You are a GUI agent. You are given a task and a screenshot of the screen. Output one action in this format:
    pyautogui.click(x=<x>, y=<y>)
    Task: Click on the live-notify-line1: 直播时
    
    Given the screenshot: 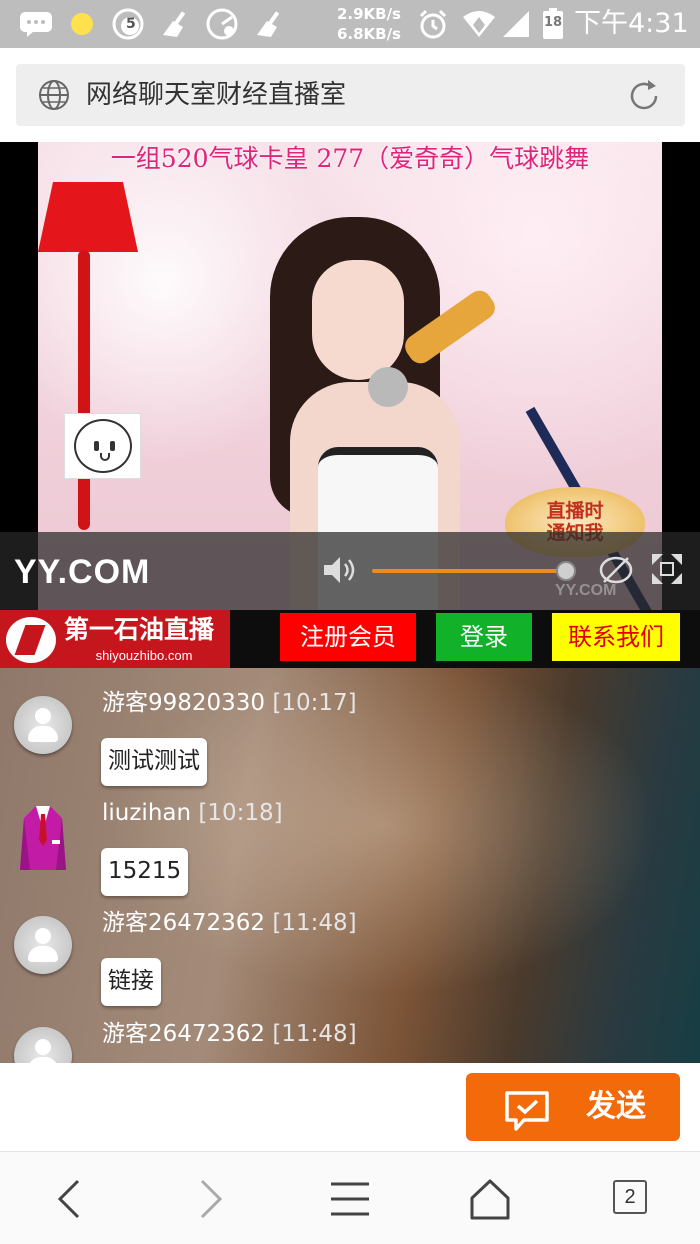 What is the action you would take?
    pyautogui.click(x=575, y=511)
    